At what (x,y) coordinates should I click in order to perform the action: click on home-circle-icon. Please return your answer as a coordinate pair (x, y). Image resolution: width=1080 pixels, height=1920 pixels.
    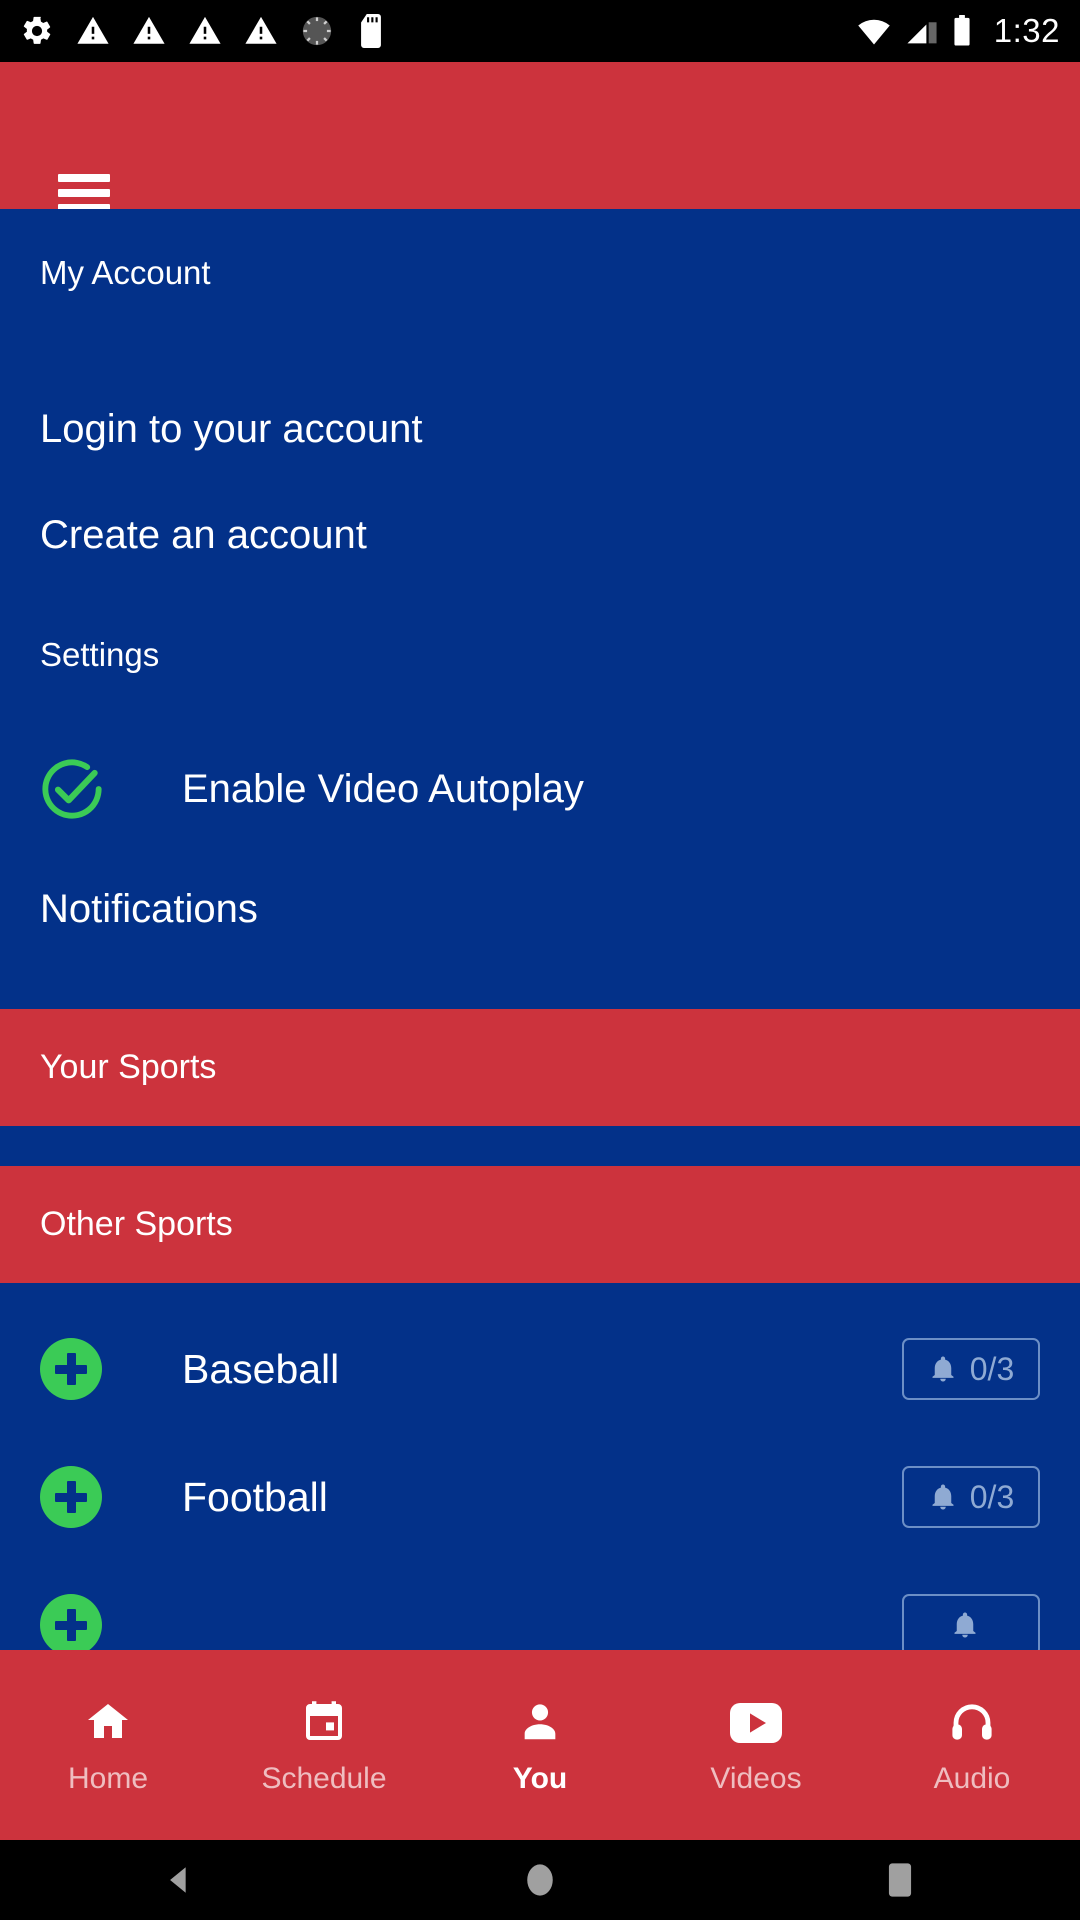
    Looking at the image, I should click on (540, 1880).